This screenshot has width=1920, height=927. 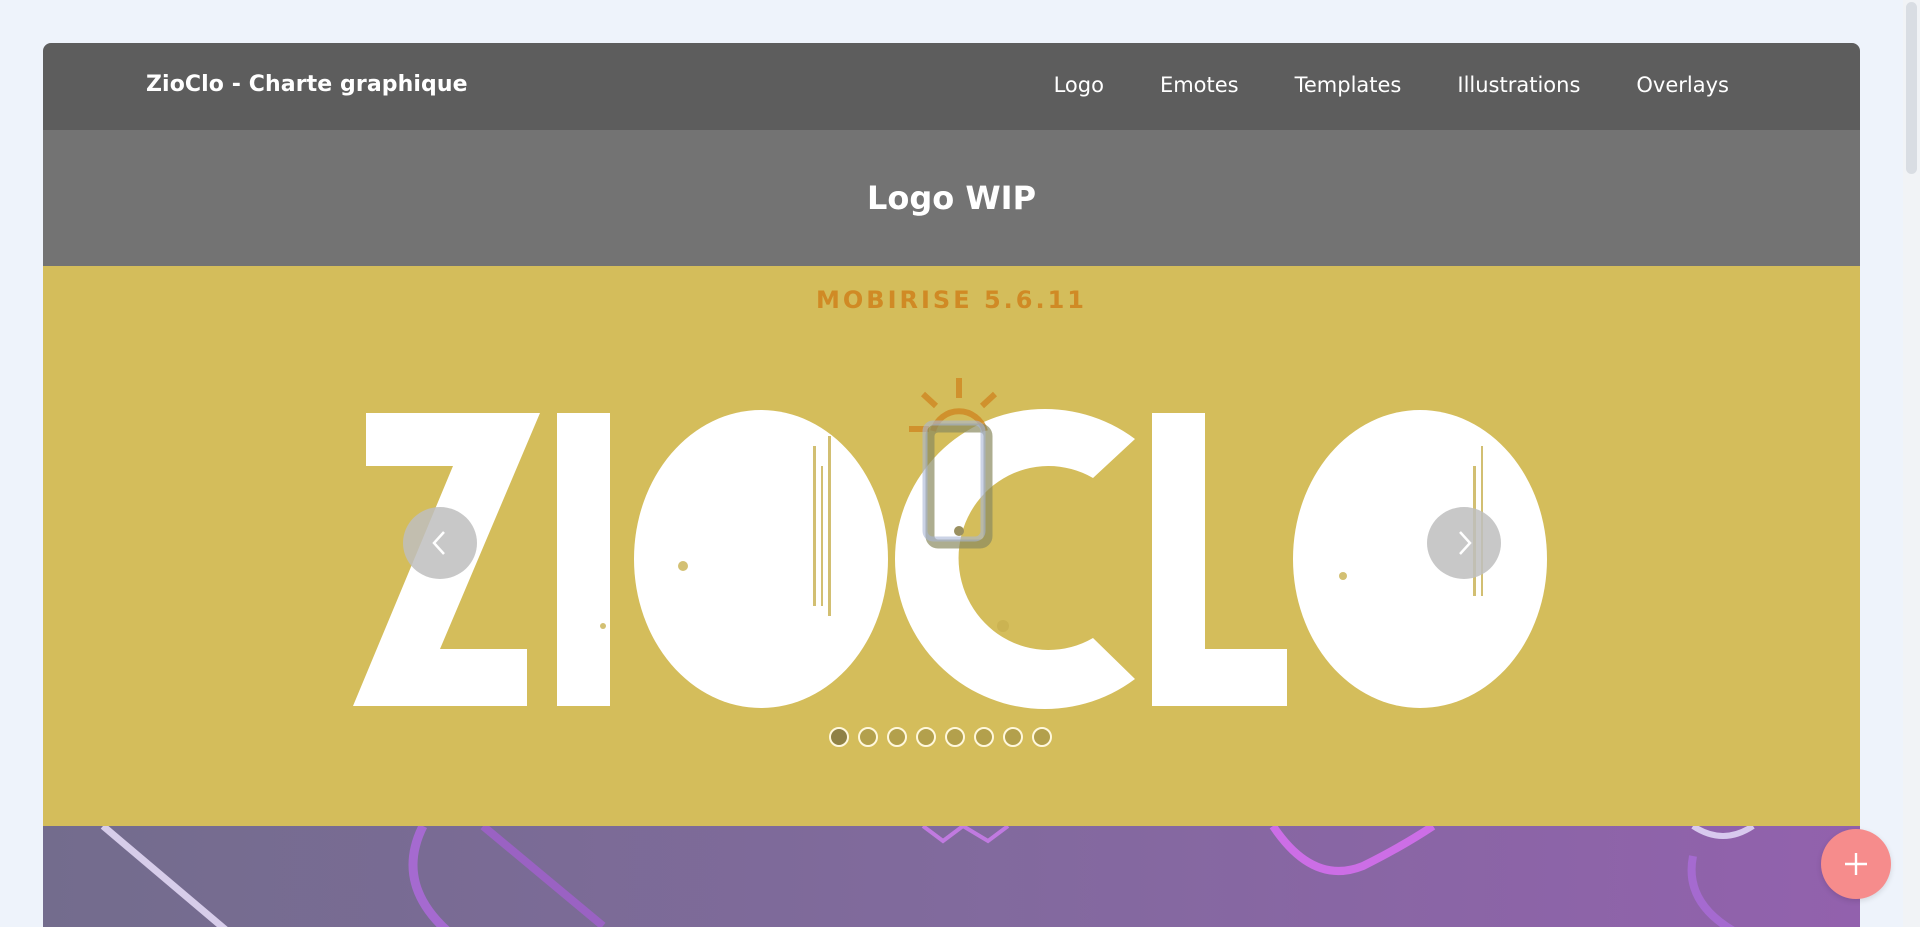 I want to click on scrollbar-thumb, so click(x=1911, y=88).